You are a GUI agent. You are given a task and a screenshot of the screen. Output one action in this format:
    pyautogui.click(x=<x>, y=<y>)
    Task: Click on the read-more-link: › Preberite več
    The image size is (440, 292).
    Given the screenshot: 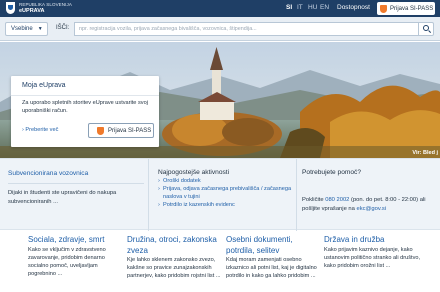 What is the action you would take?
    pyautogui.click(x=40, y=130)
    